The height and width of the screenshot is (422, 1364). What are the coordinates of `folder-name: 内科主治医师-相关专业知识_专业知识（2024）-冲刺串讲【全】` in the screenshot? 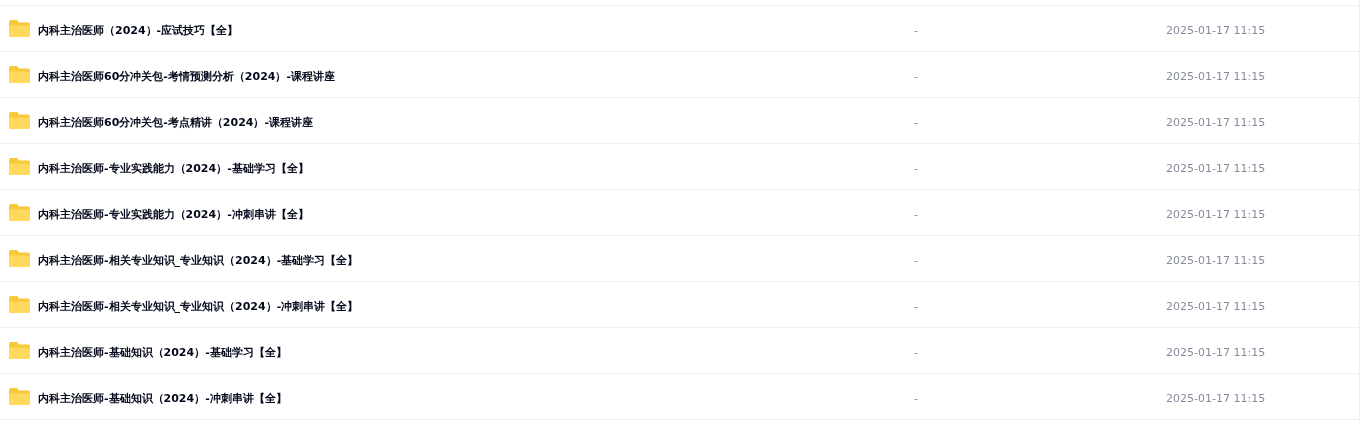 It's located at (198, 306).